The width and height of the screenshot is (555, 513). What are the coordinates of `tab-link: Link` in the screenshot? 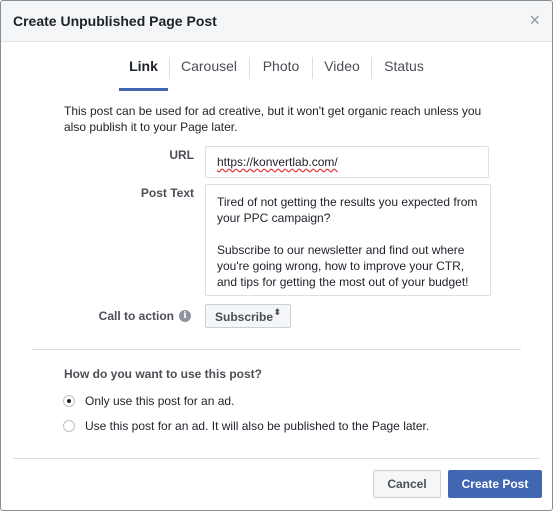 It's located at (143, 73).